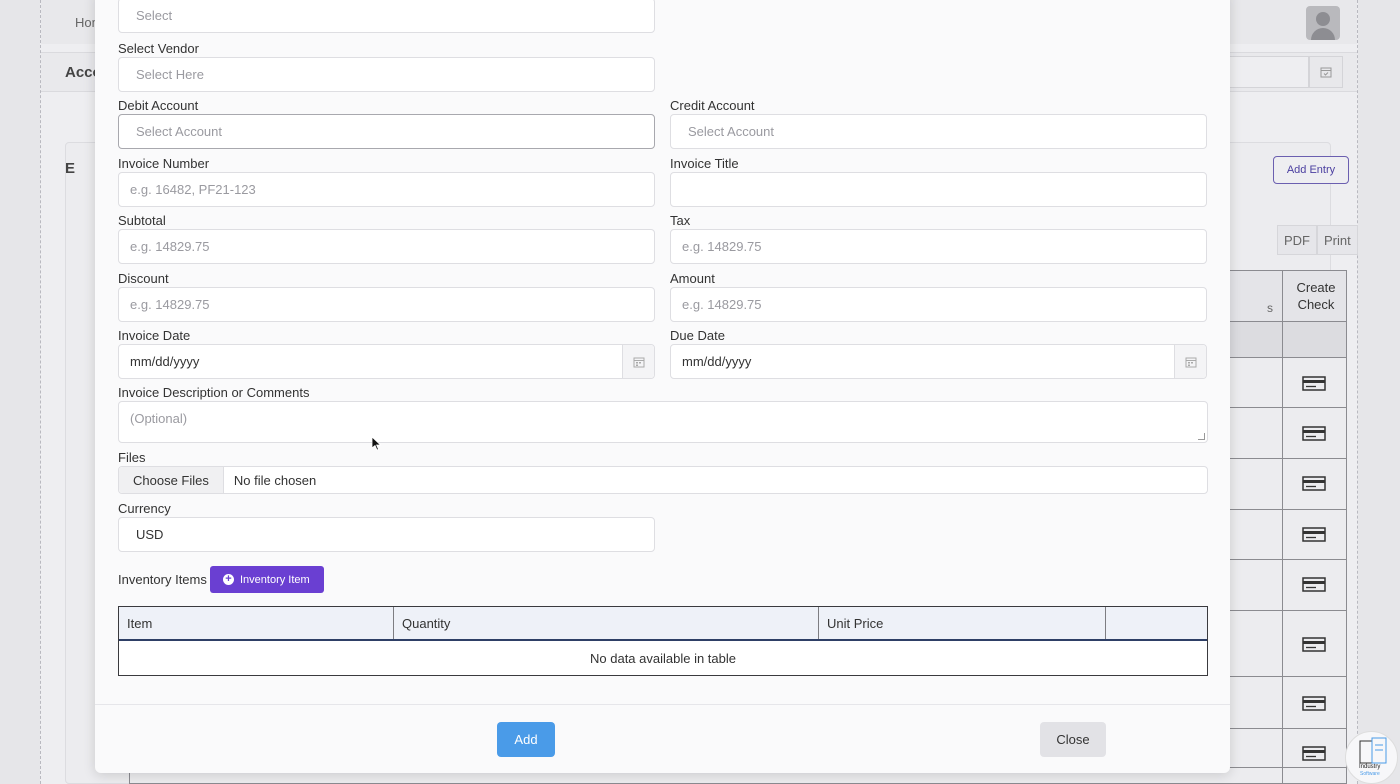 This screenshot has width=1400, height=784. What do you see at coordinates (1297, 240) in the screenshot?
I see `pdf-button: PDF` at bounding box center [1297, 240].